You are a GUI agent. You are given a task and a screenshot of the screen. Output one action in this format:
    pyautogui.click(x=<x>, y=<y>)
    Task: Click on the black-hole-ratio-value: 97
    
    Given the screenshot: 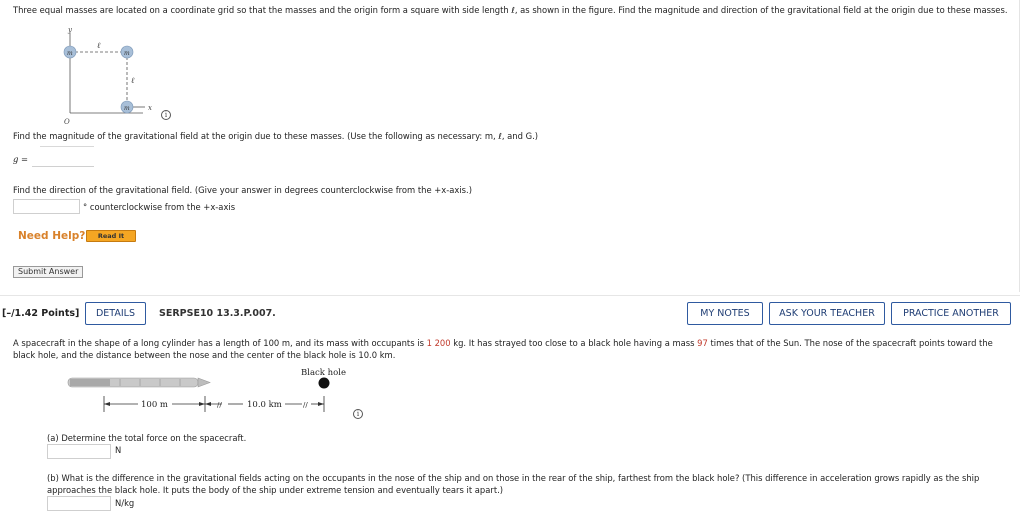 What is the action you would take?
    pyautogui.click(x=702, y=343)
    